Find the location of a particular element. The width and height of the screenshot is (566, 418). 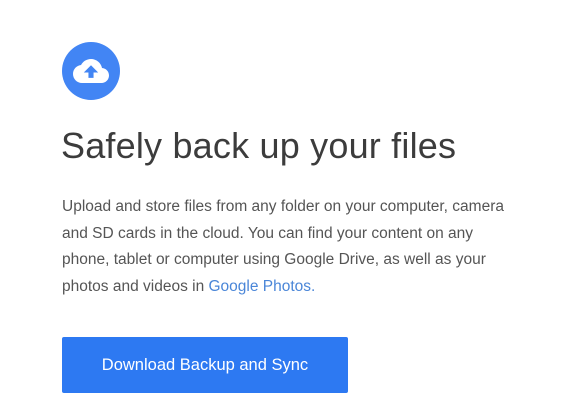

backup-logo is located at coordinates (91, 71).